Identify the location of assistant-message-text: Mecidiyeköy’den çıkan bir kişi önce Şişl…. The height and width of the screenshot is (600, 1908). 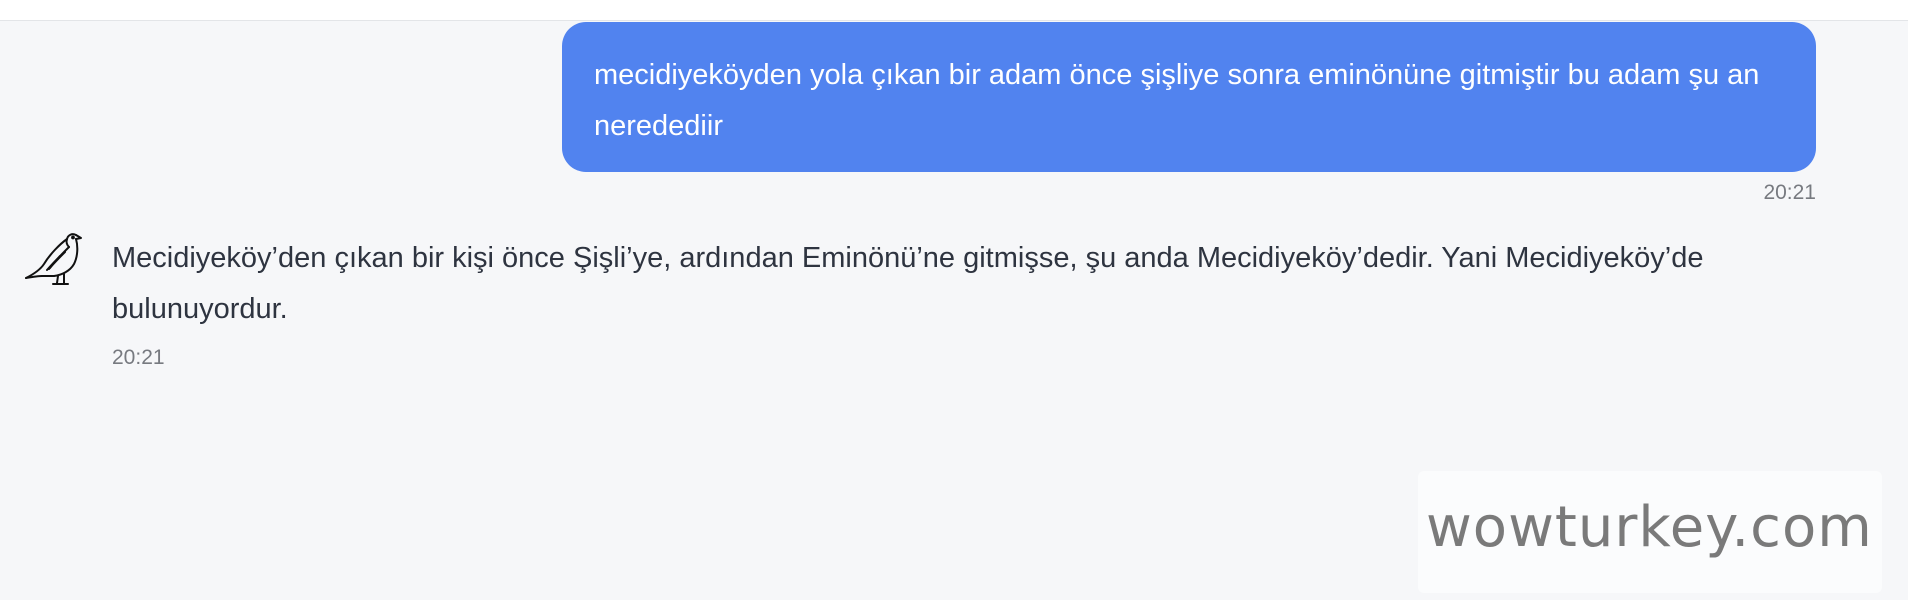
(908, 283).